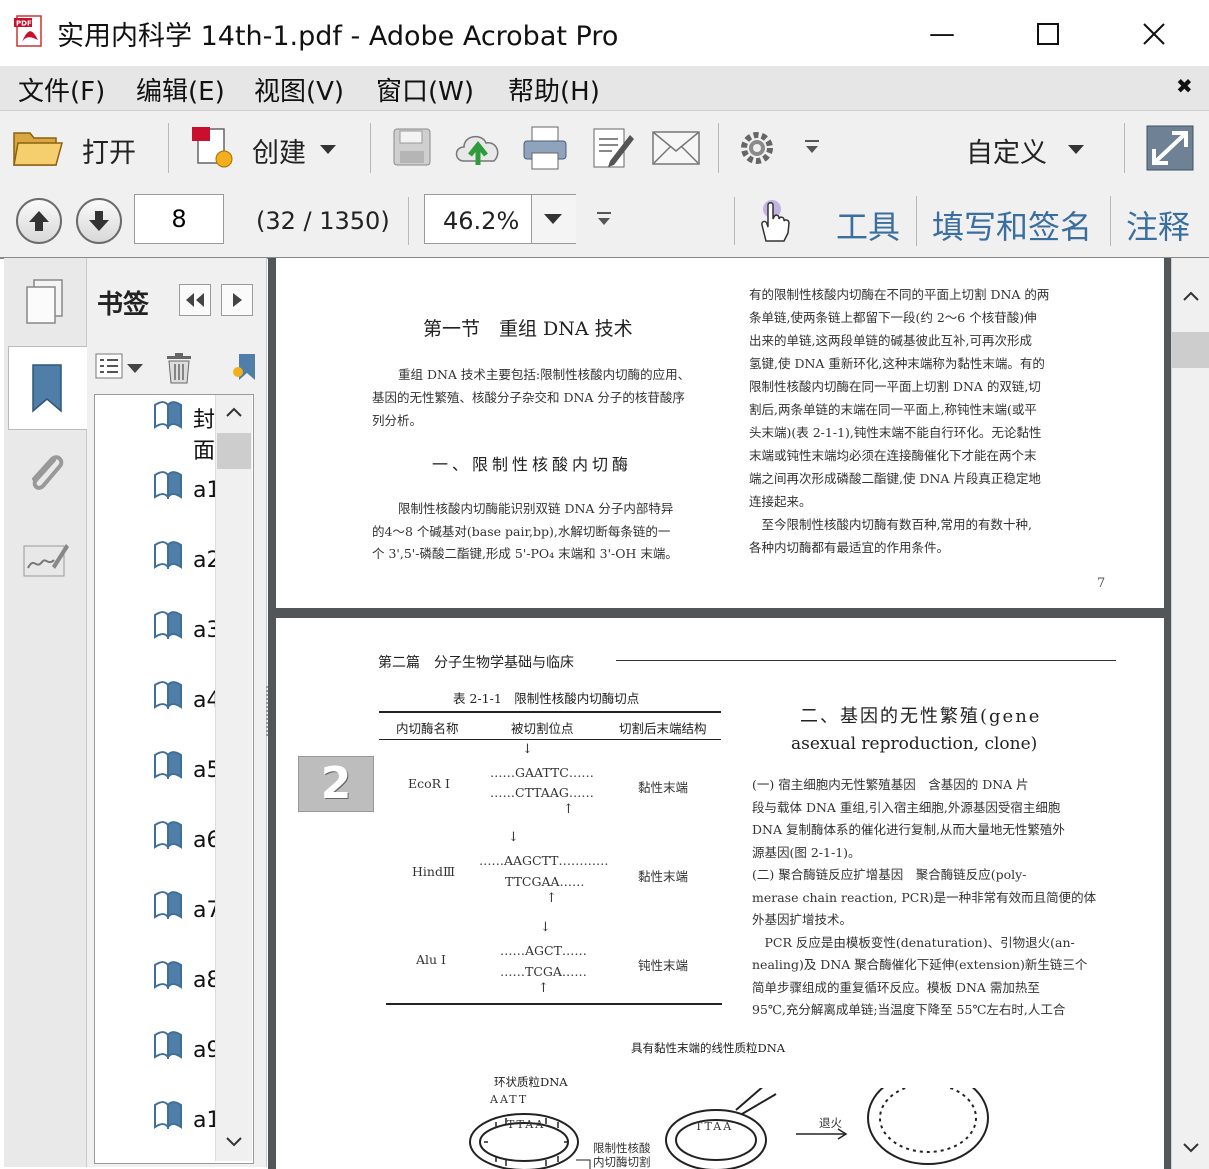 This screenshot has height=1169, width=1209. Describe the element at coordinates (237, 300) in the screenshot. I see `expand-panel-button` at that location.